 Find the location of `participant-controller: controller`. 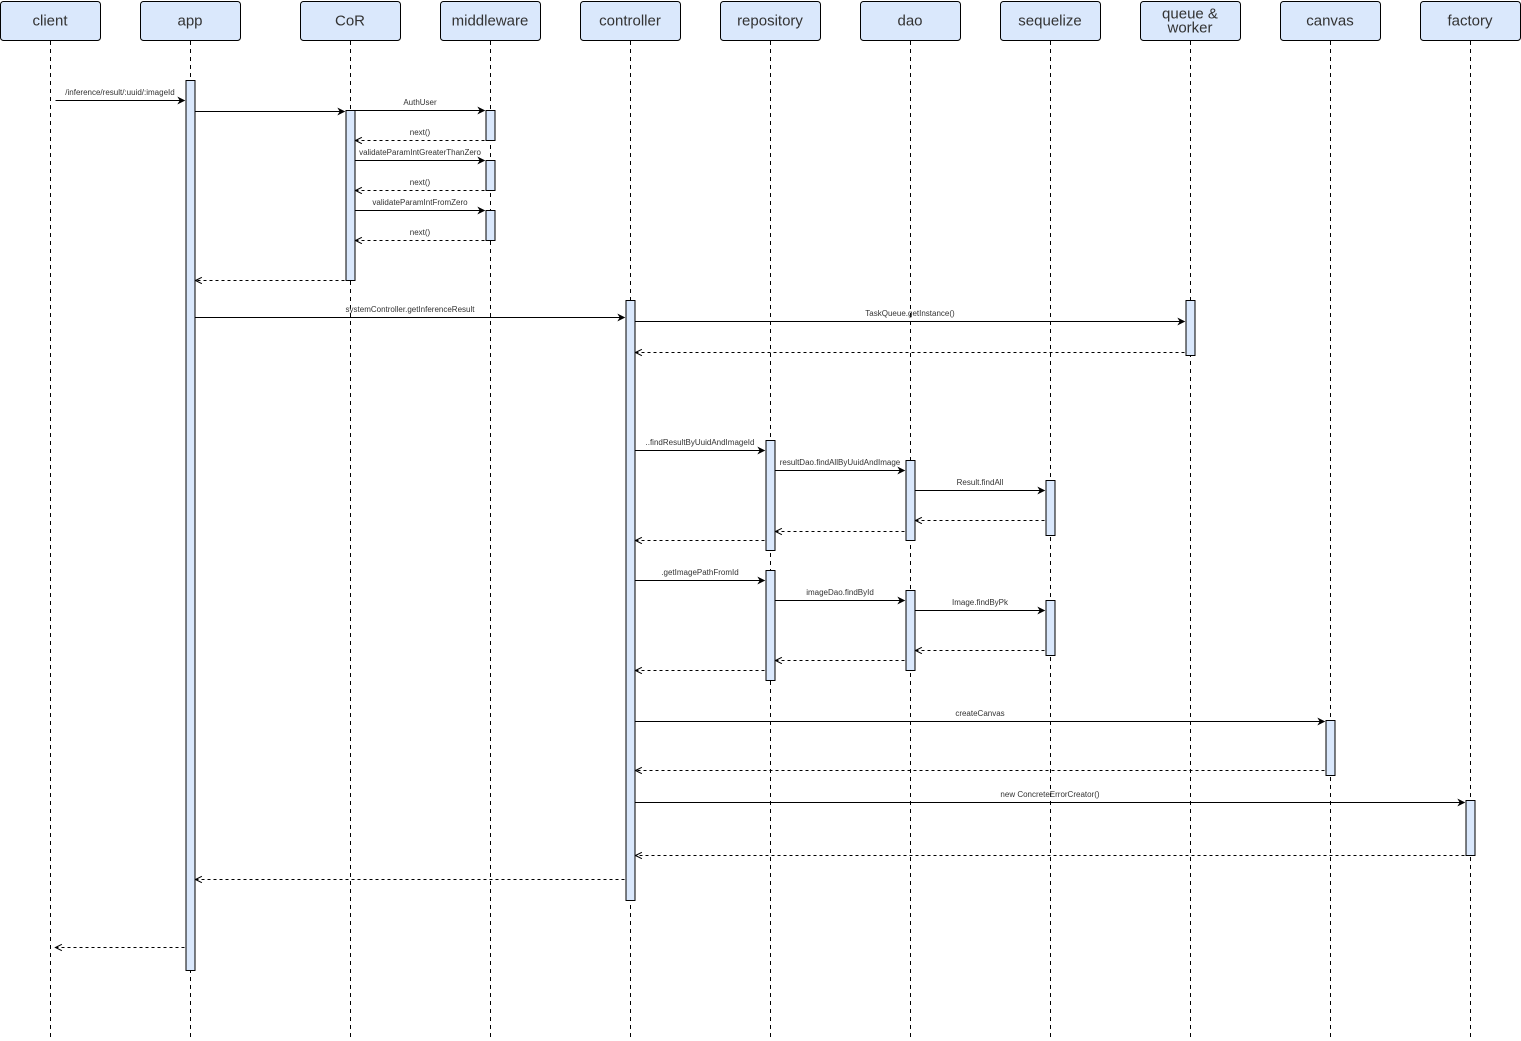

participant-controller: controller is located at coordinates (630, 21).